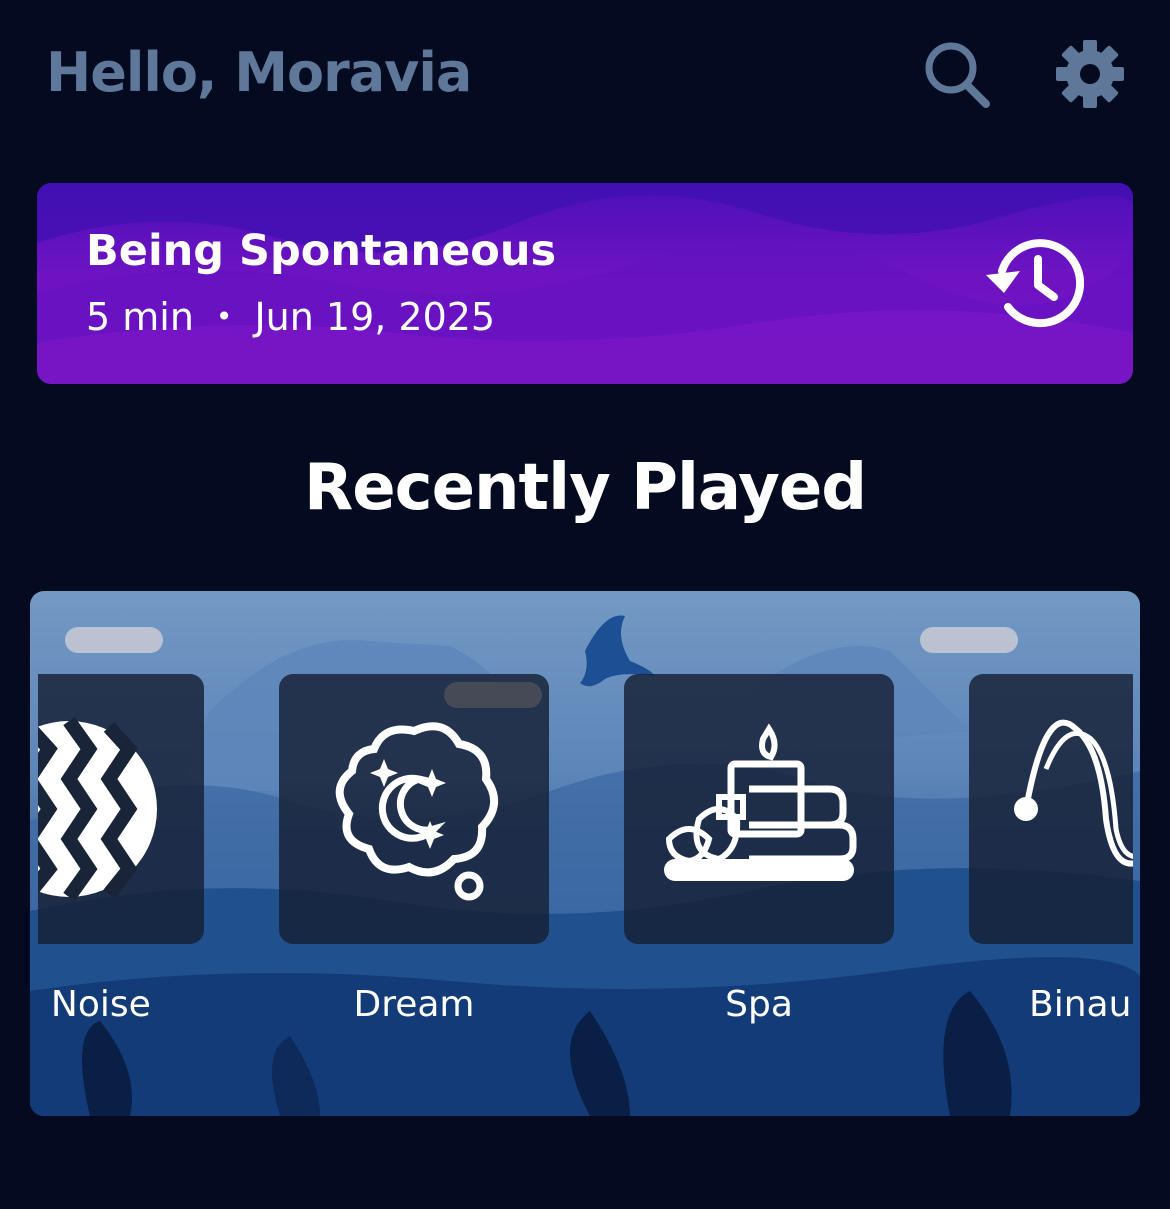  What do you see at coordinates (493, 695) in the screenshot?
I see `decor-pill` at bounding box center [493, 695].